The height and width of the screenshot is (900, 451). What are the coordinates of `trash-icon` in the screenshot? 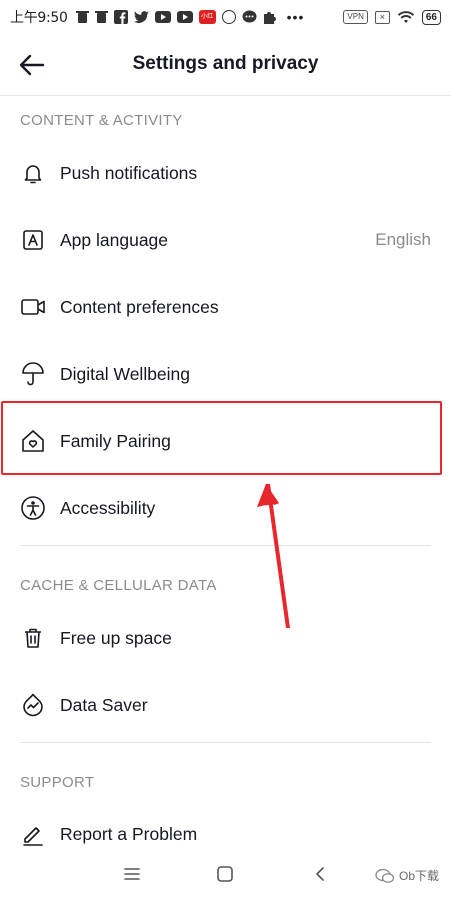 It's located at (33, 638).